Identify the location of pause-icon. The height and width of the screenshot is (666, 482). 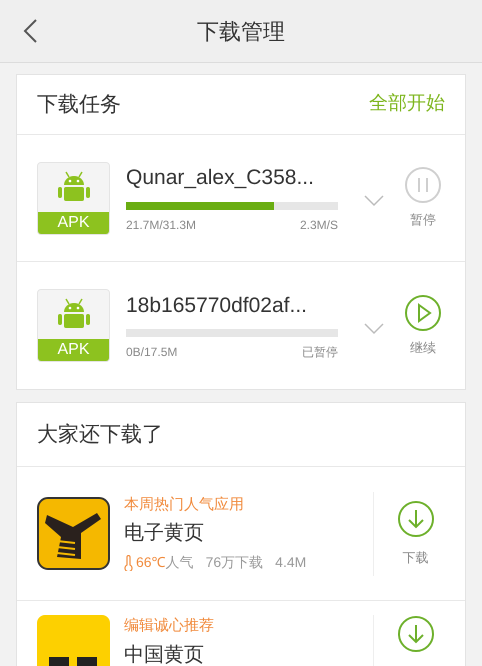
(423, 185).